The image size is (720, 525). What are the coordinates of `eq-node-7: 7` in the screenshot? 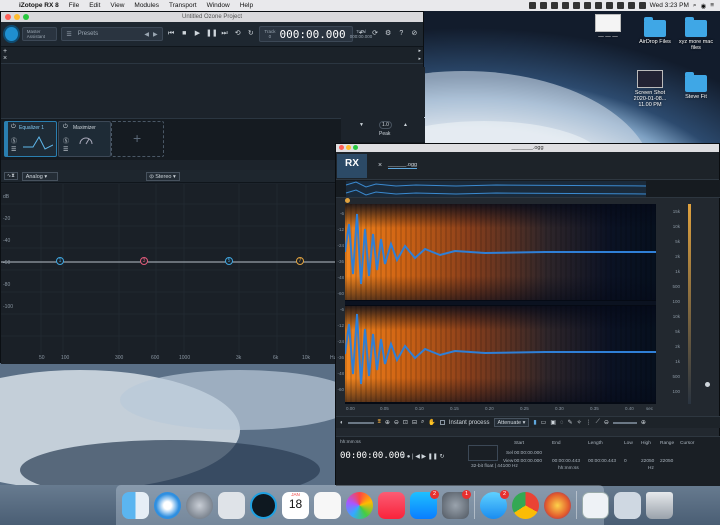 It's located at (300, 261).